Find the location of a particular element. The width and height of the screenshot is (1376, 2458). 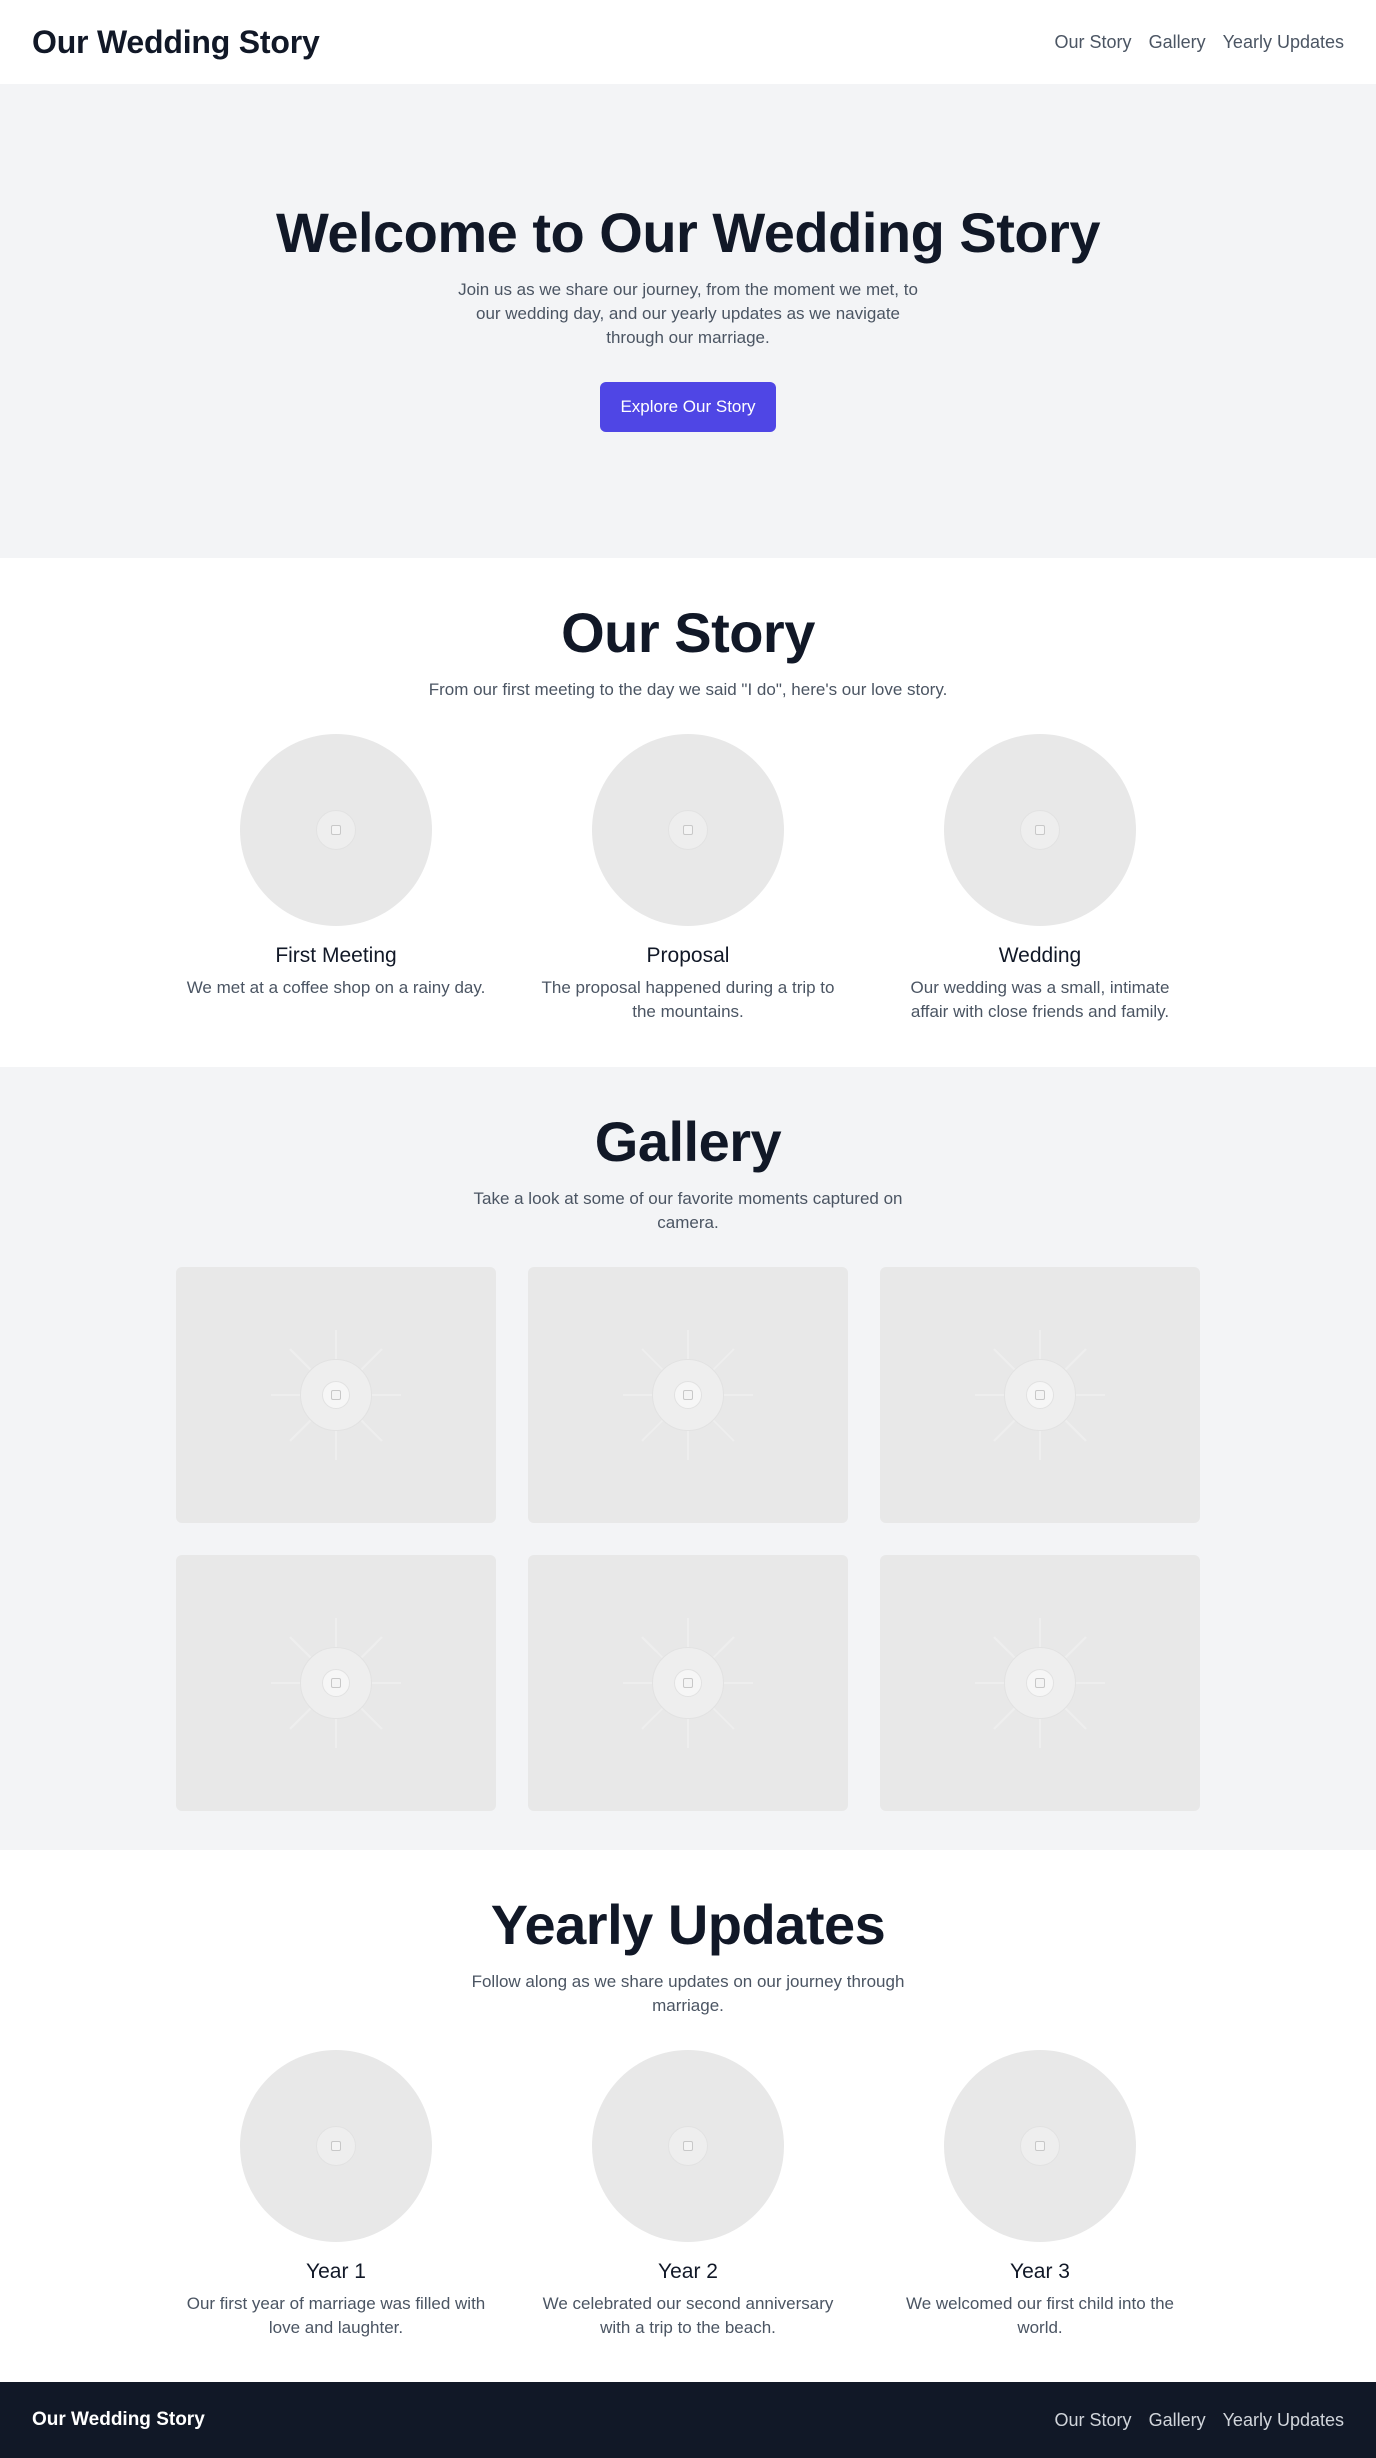

nav-link-gallery: Gallery is located at coordinates (1177, 42).